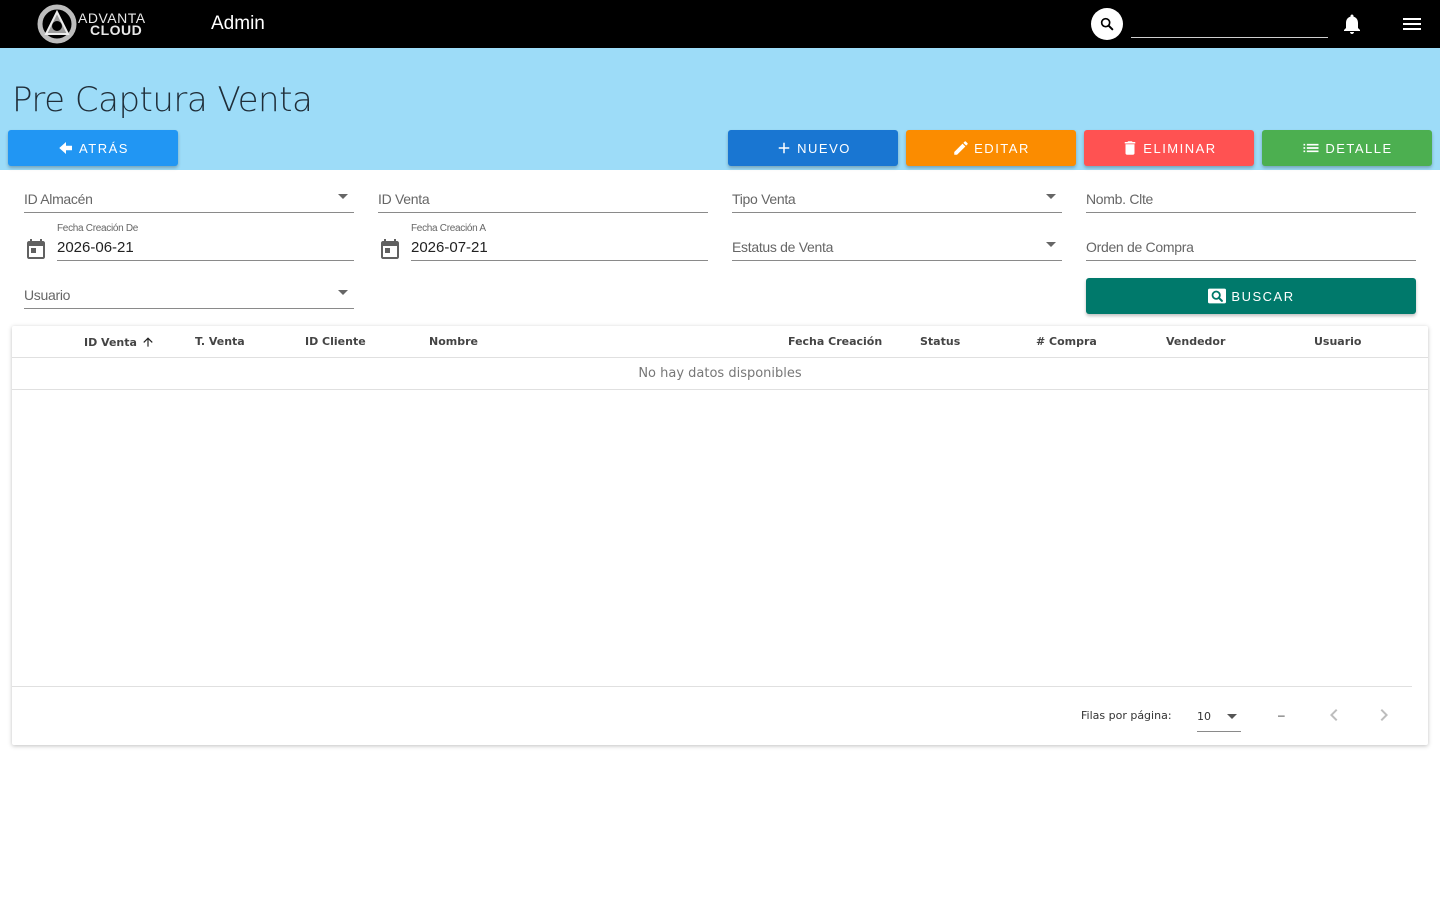  I want to click on back-button-label: ATRÁS, so click(104, 148).